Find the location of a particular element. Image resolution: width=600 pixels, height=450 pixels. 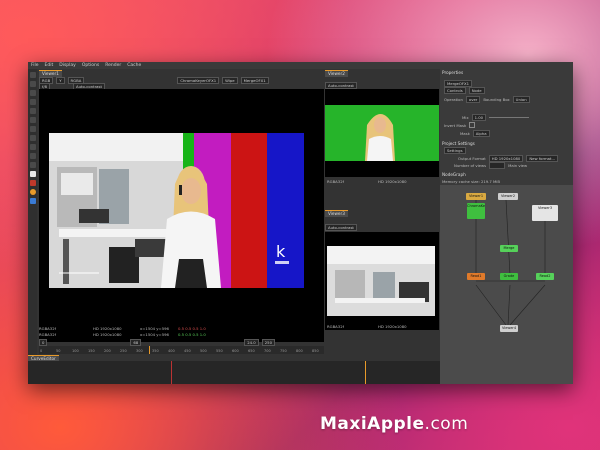

menu-display: Display is located at coordinates (67, 65).